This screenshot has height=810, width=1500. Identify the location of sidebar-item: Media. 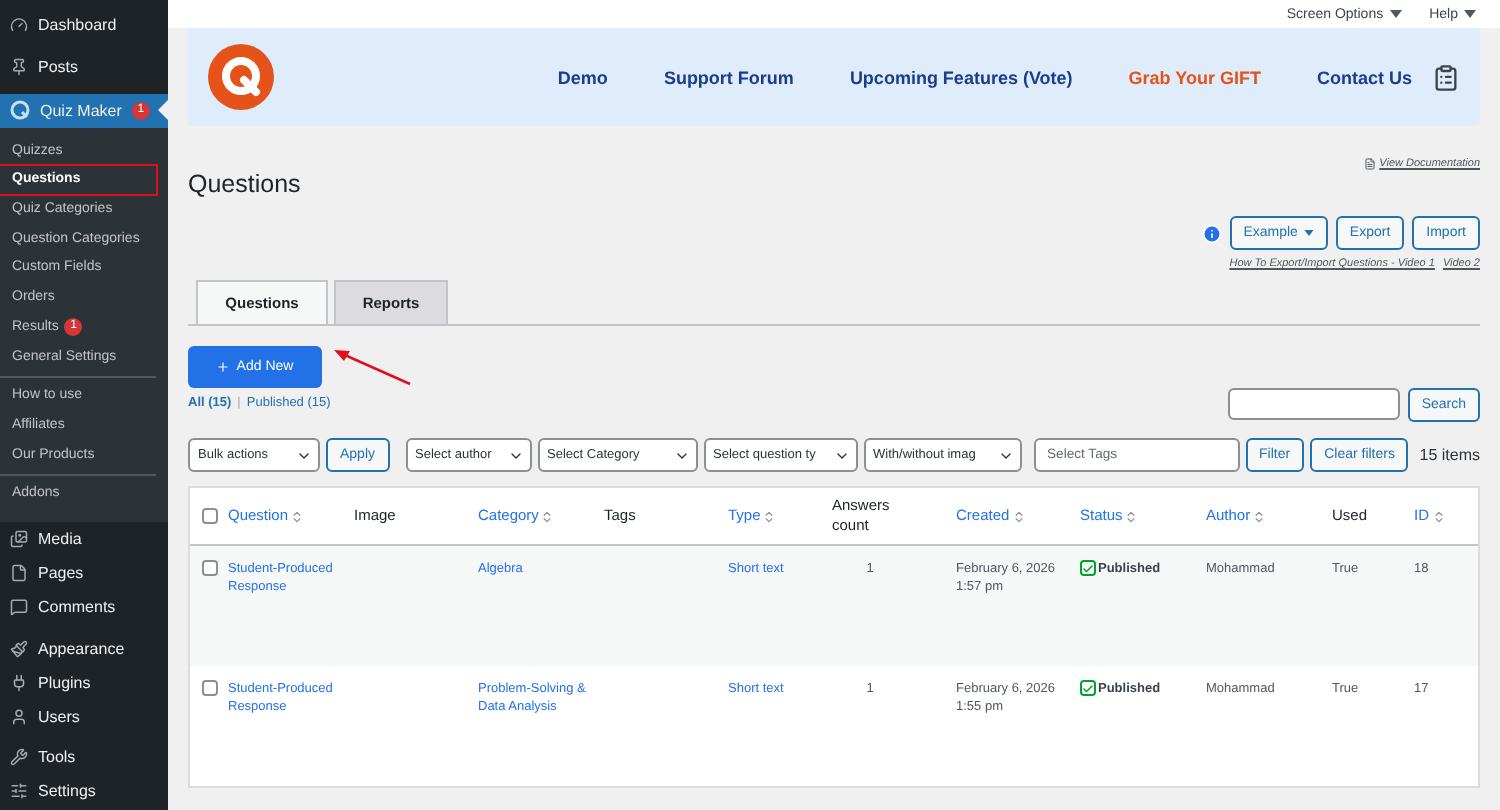
(84, 538).